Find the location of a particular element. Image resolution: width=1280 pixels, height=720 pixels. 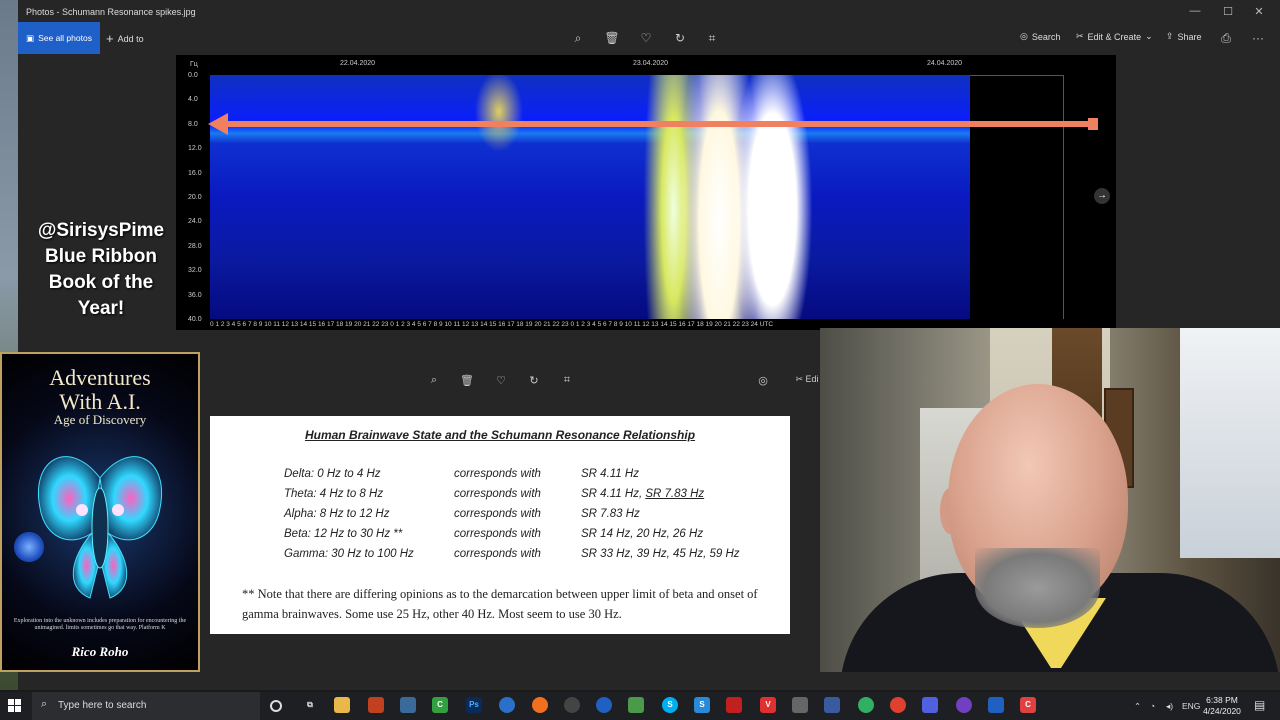

chrome-icon is located at coordinates (898, 705).